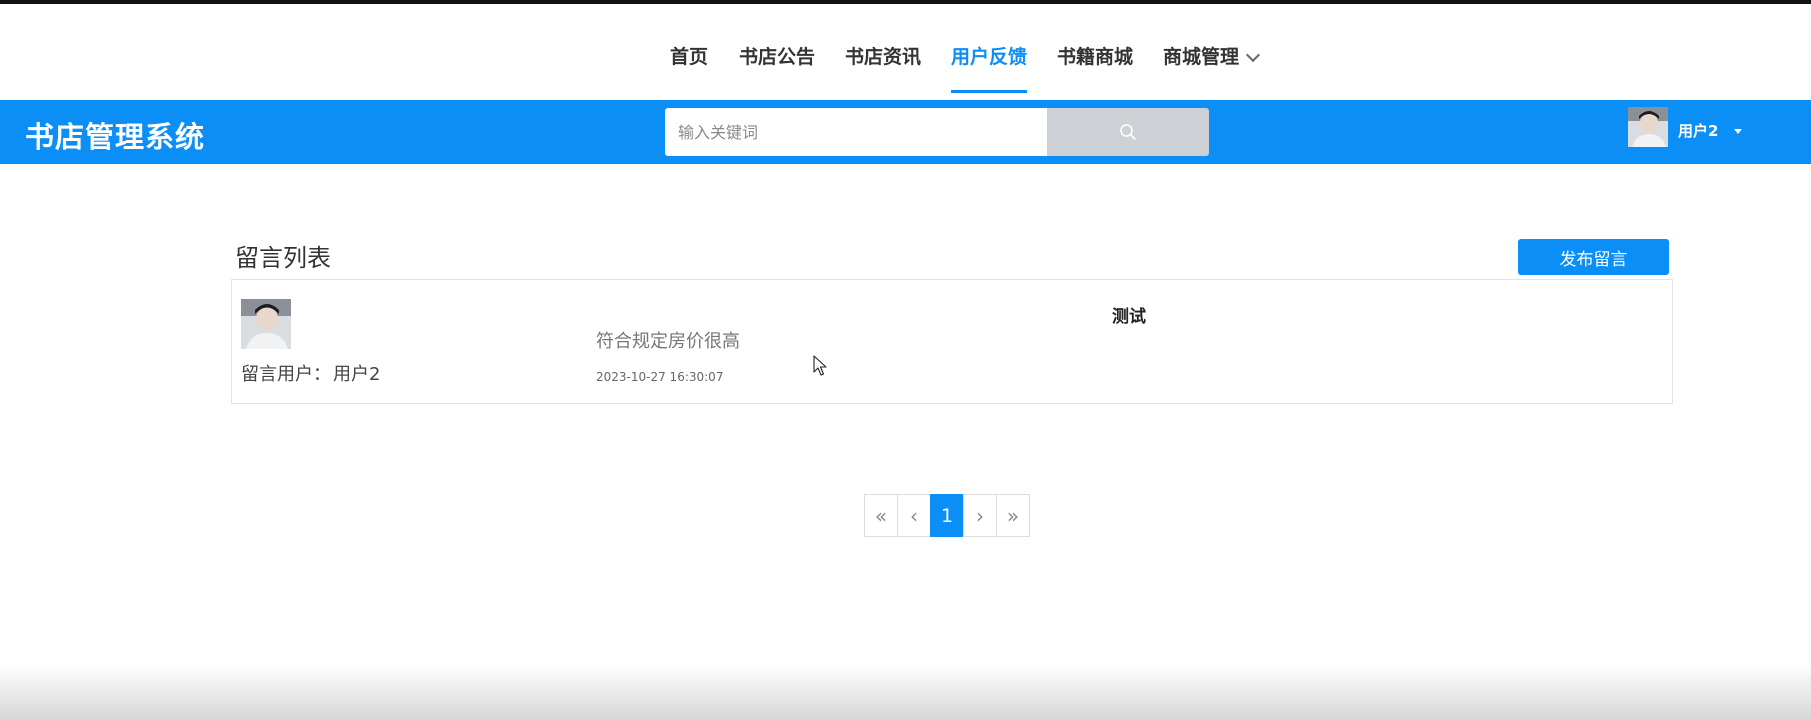 The image size is (1811, 720). Describe the element at coordinates (820, 368) in the screenshot. I see `mouse-cursor-icon` at that location.